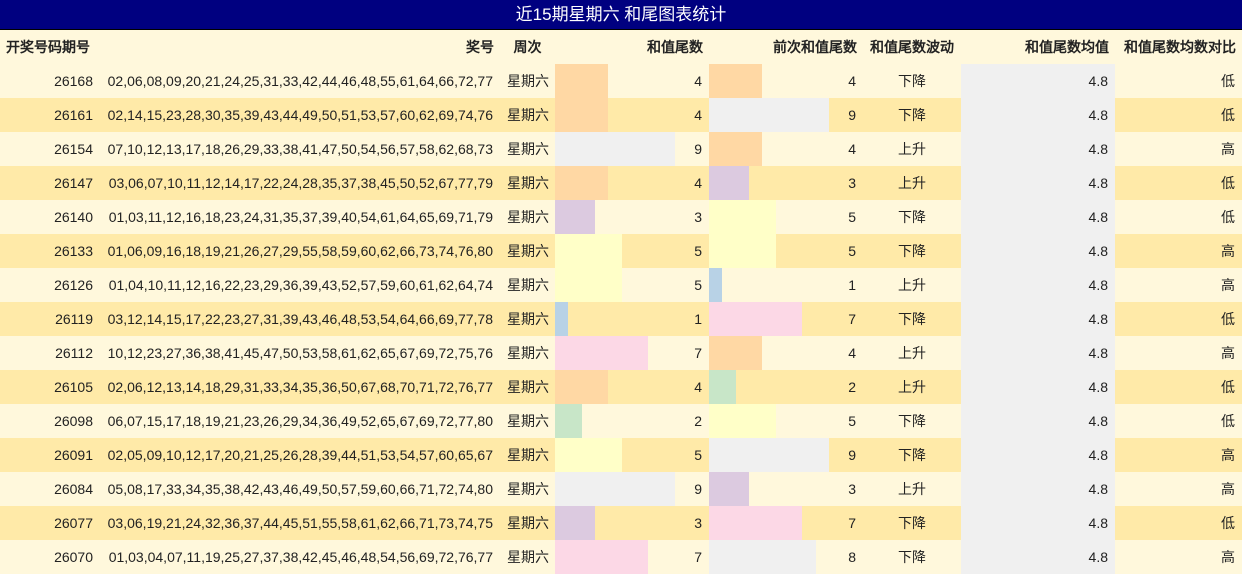 This screenshot has height=575, width=1242. What do you see at coordinates (632, 319) in the screenshot?
I see `tail-cell: 1` at bounding box center [632, 319].